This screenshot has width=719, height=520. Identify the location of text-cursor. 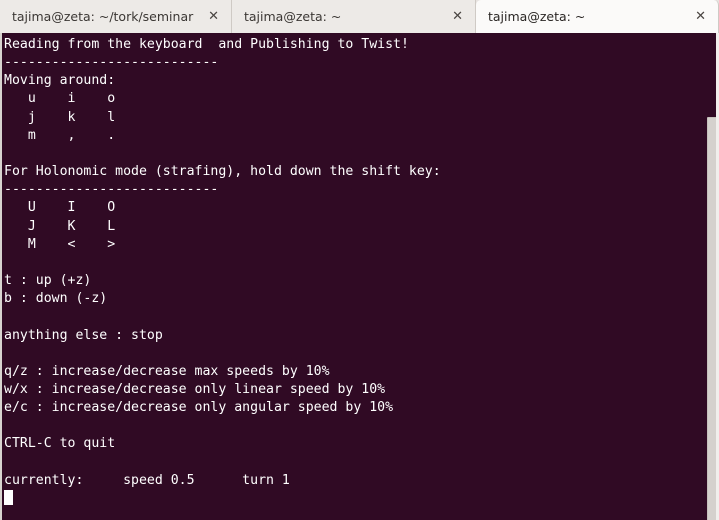
(8, 497).